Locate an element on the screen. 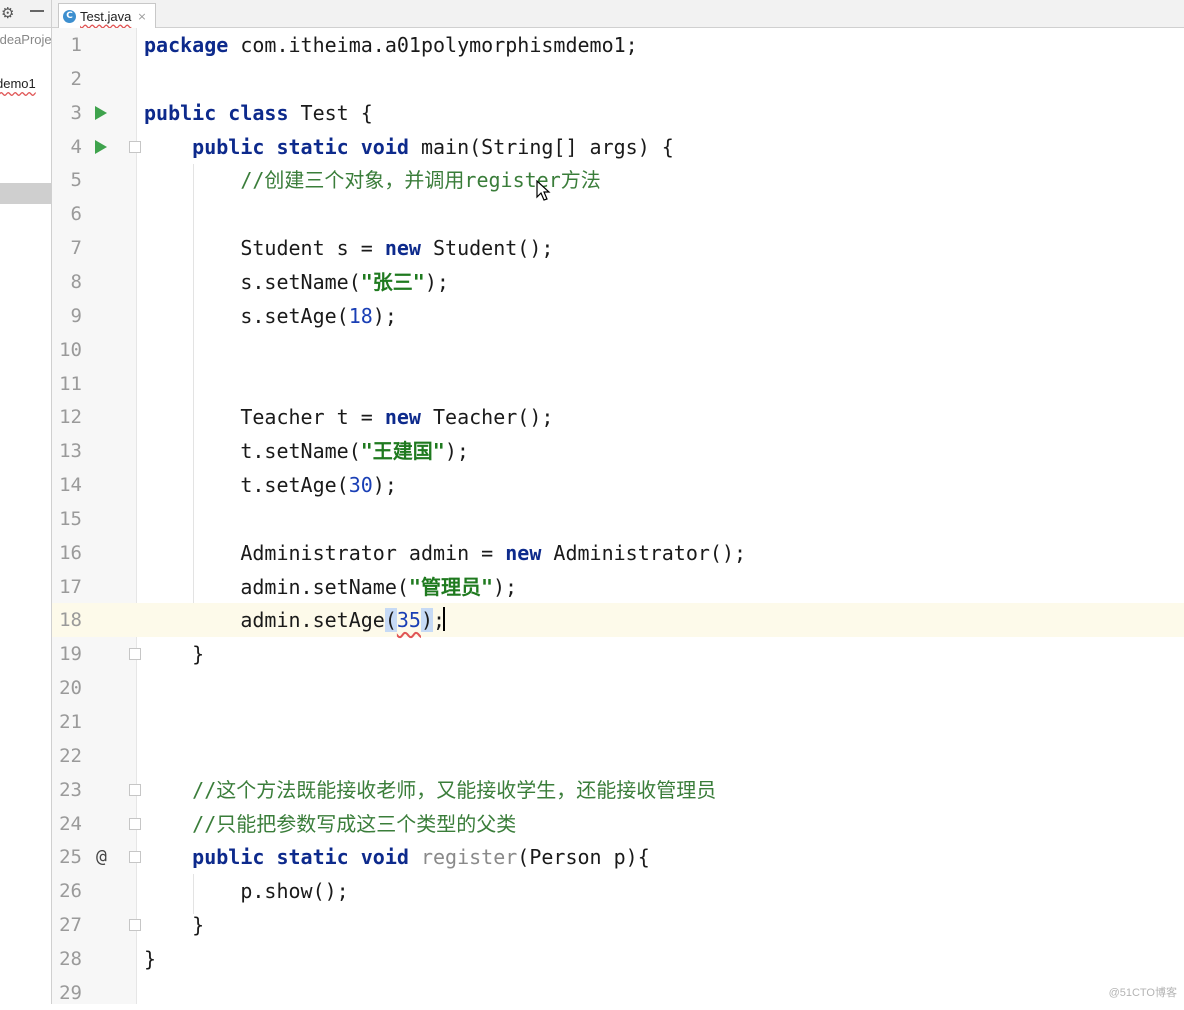 The image size is (1184, 1010). gear-icon: ⚙ is located at coordinates (7, 13).